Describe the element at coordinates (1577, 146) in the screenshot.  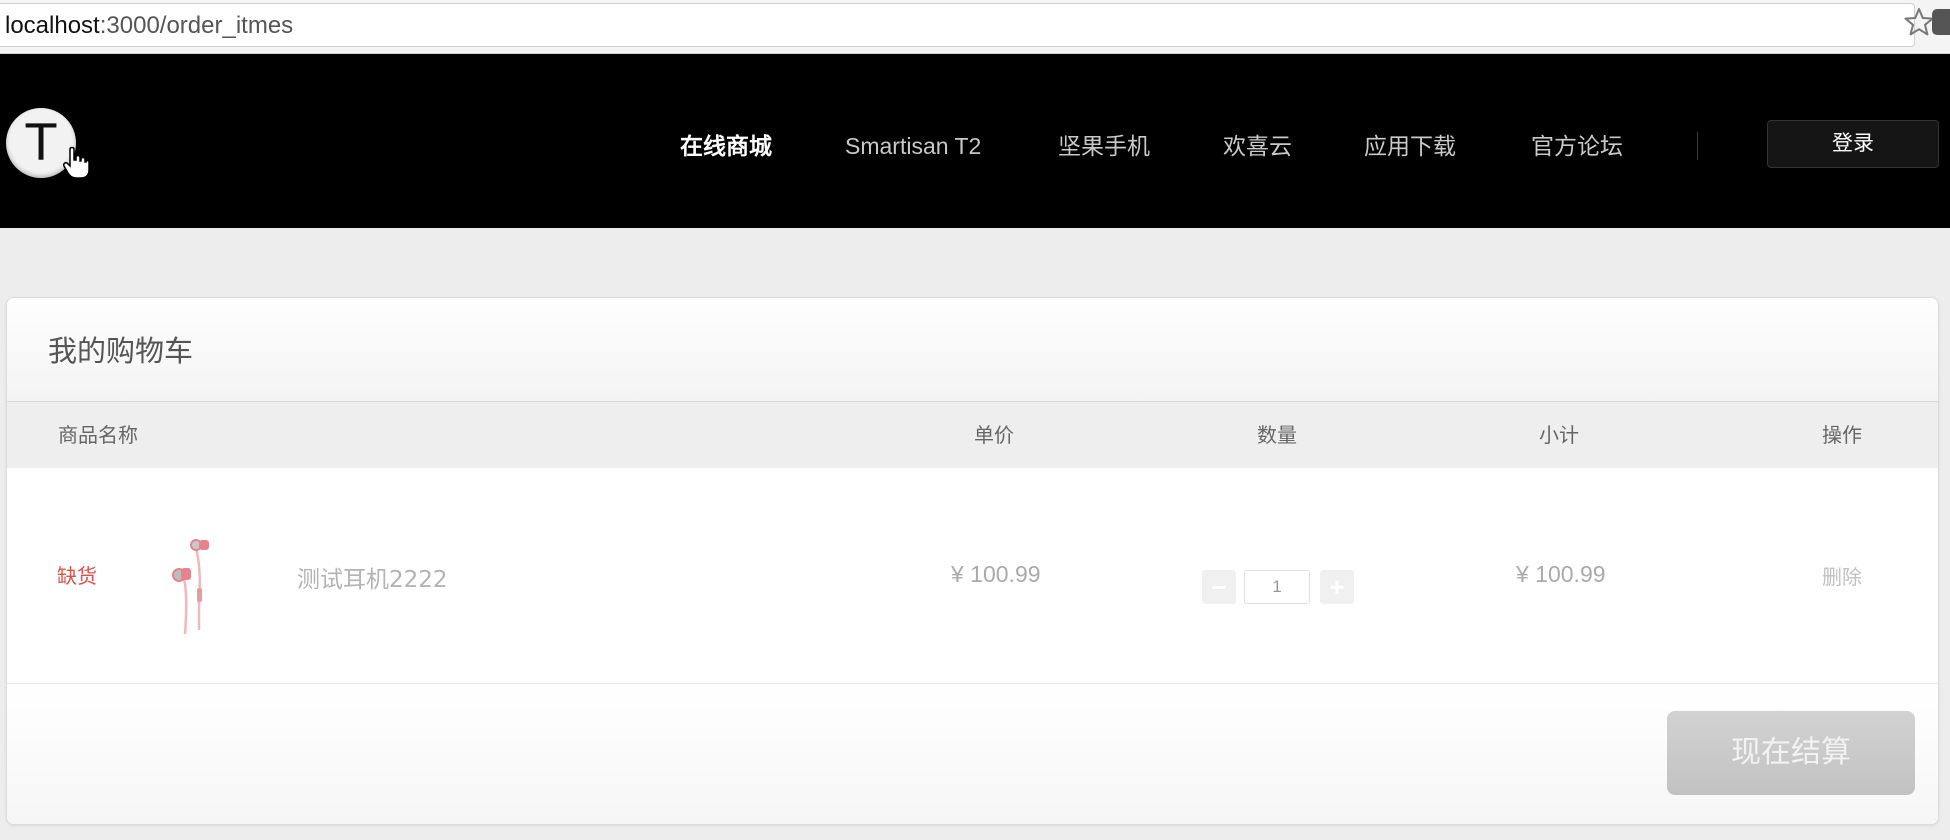
I see `nav-item-forum: 官方论坛` at that location.